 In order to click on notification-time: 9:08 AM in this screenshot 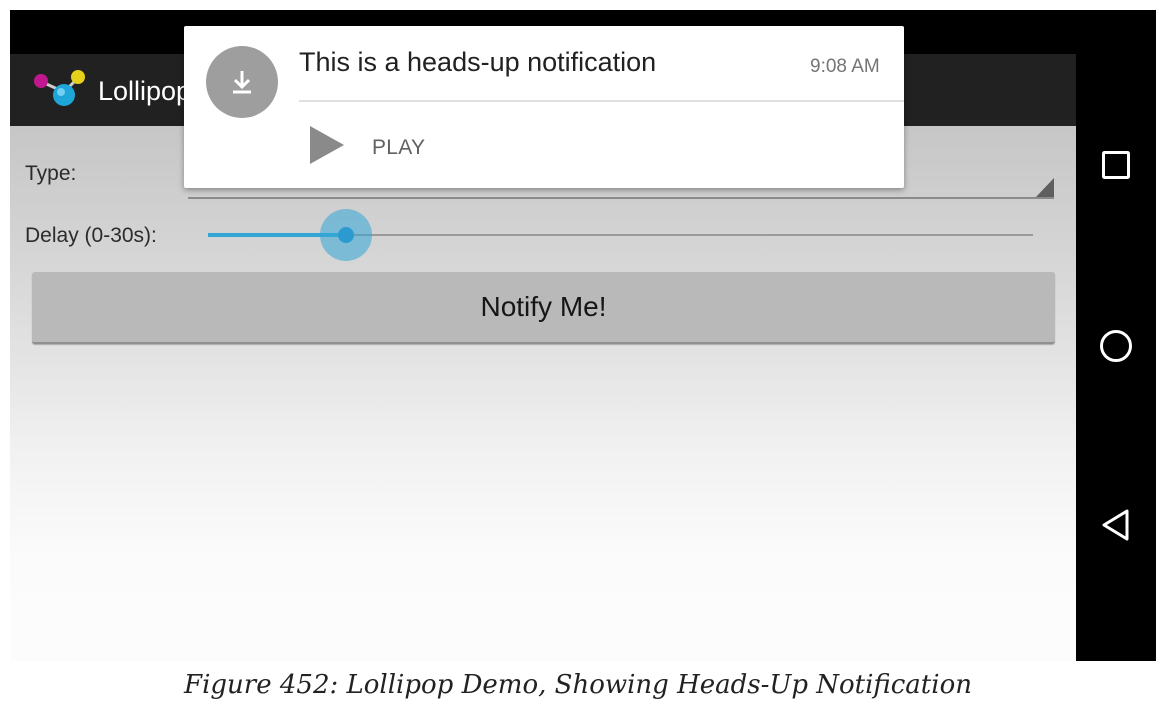, I will do `click(845, 66)`.